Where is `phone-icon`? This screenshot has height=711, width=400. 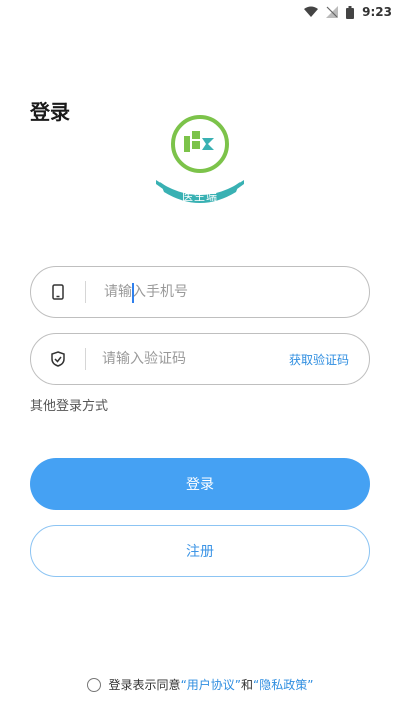
phone-icon is located at coordinates (58, 292).